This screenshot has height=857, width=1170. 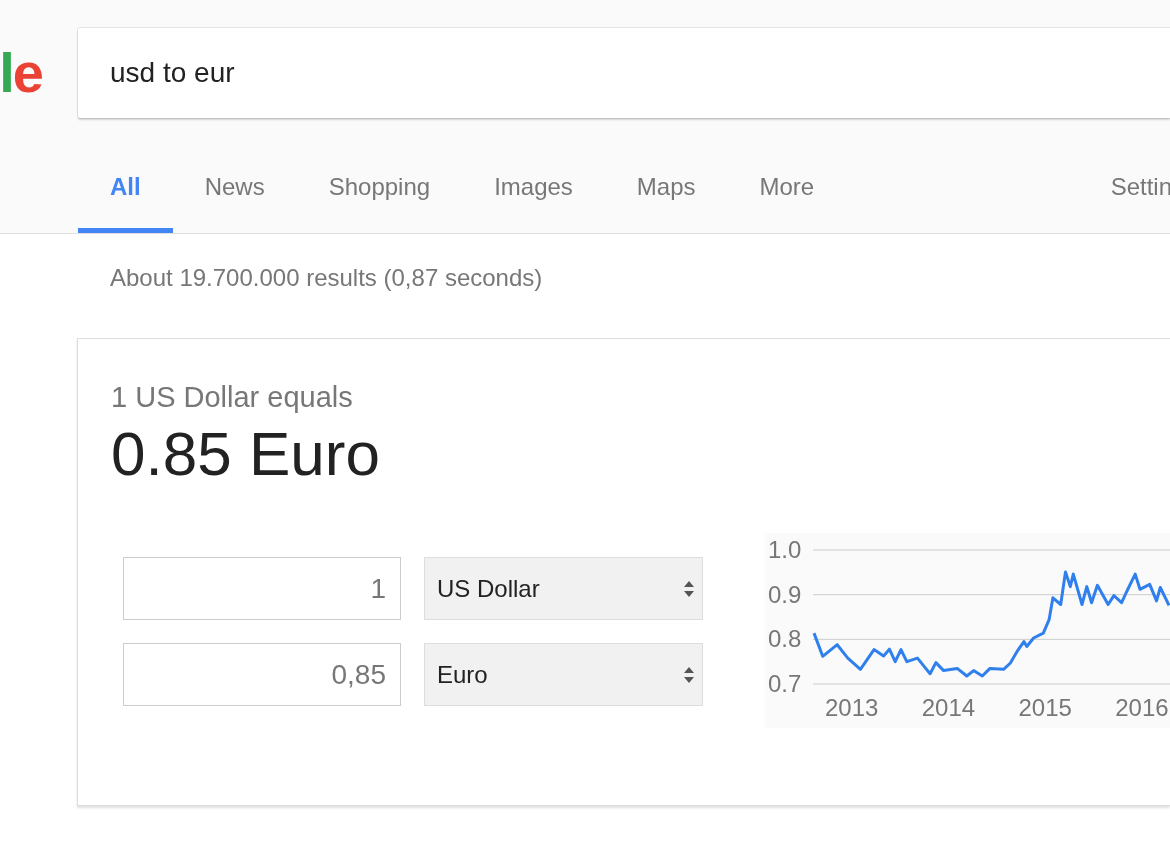 I want to click on axis-label: 2013, so click(x=852, y=707).